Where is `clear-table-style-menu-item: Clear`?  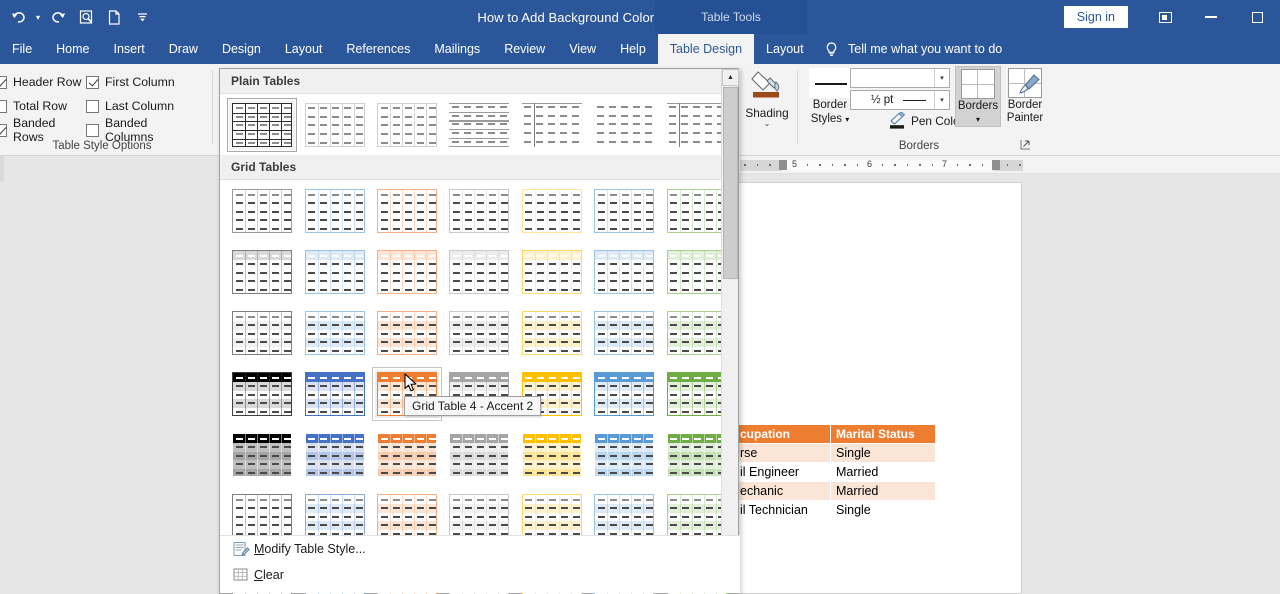 clear-table-style-menu-item: Clear is located at coordinates (480, 575).